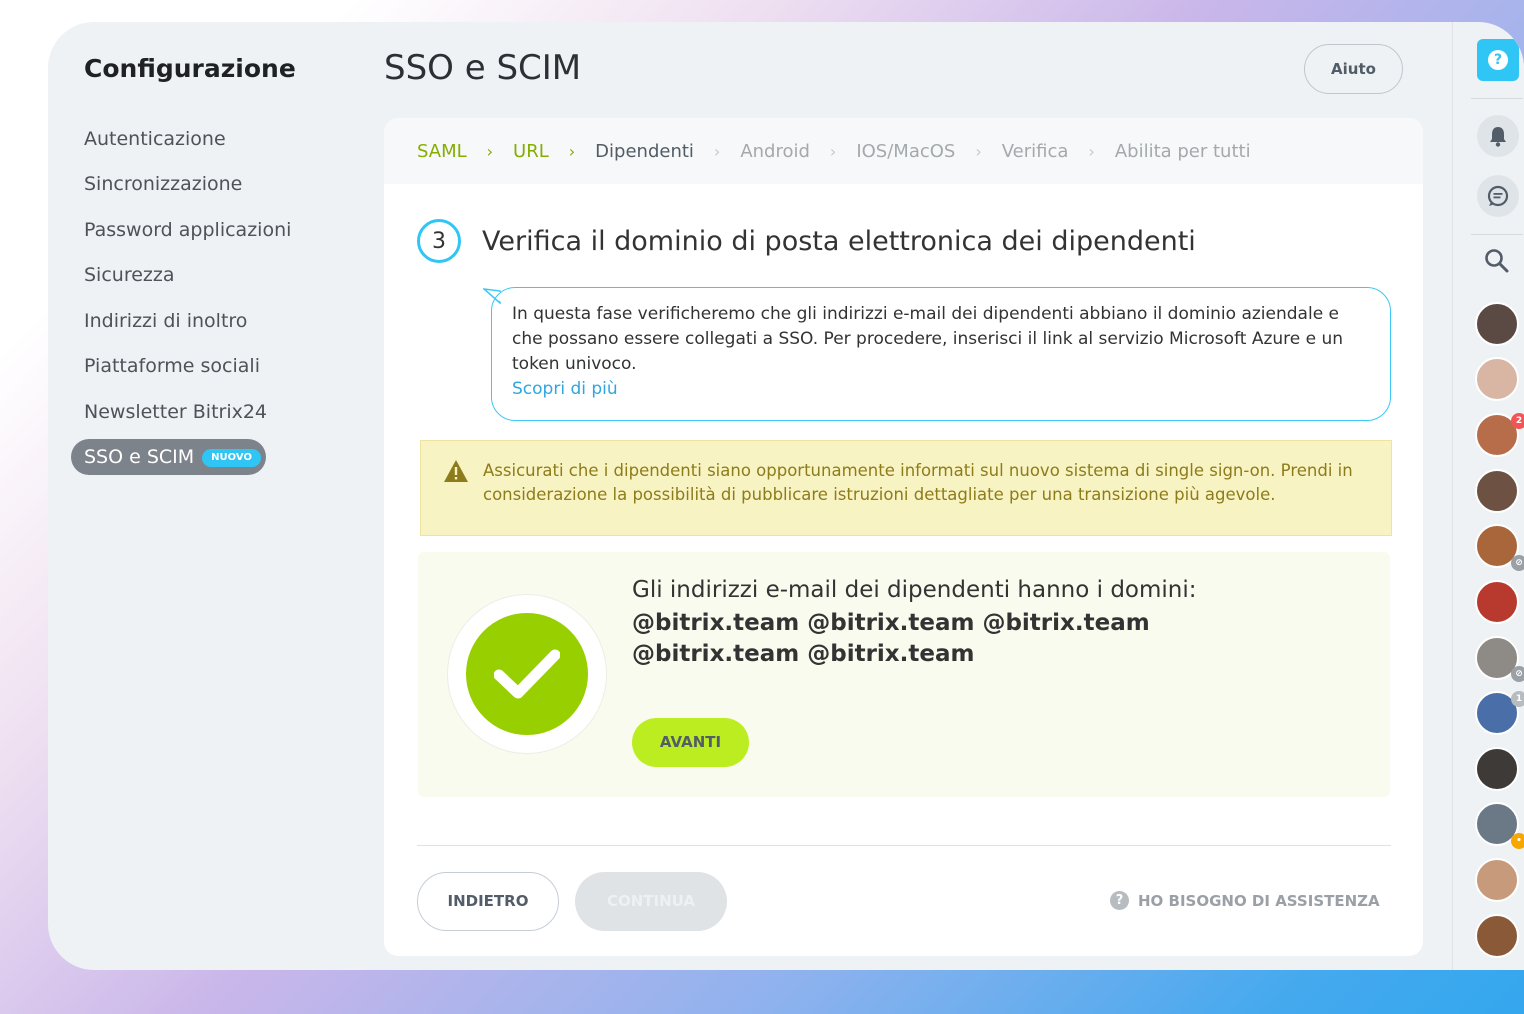 The height and width of the screenshot is (1014, 1524). What do you see at coordinates (165, 321) in the screenshot?
I see `sidebar-item-indirizzi-inoltro: Indirizzi di inoltro` at bounding box center [165, 321].